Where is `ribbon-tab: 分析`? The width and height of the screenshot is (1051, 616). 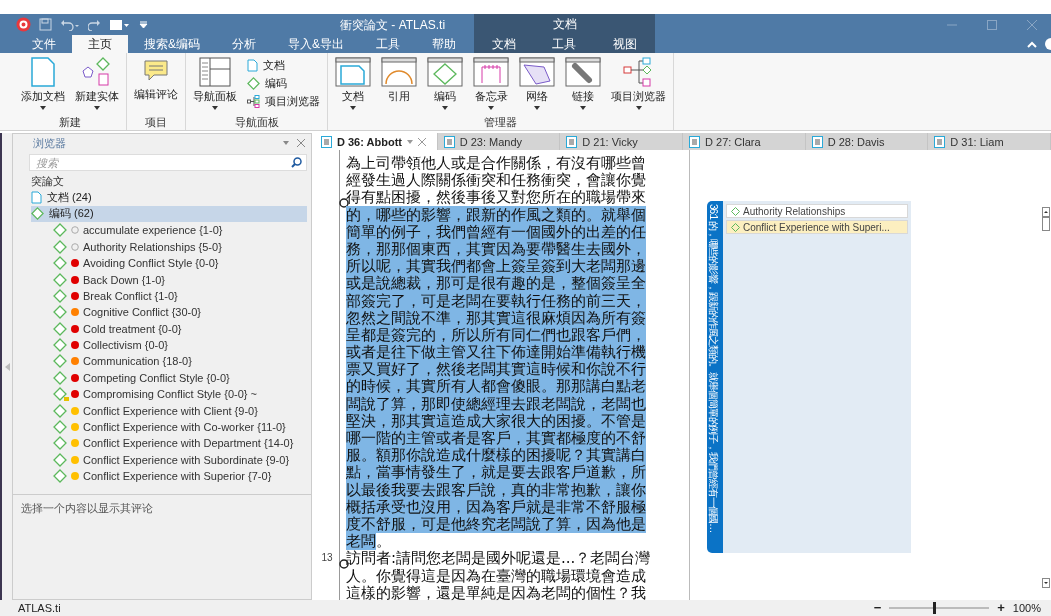 ribbon-tab: 分析 is located at coordinates (244, 44).